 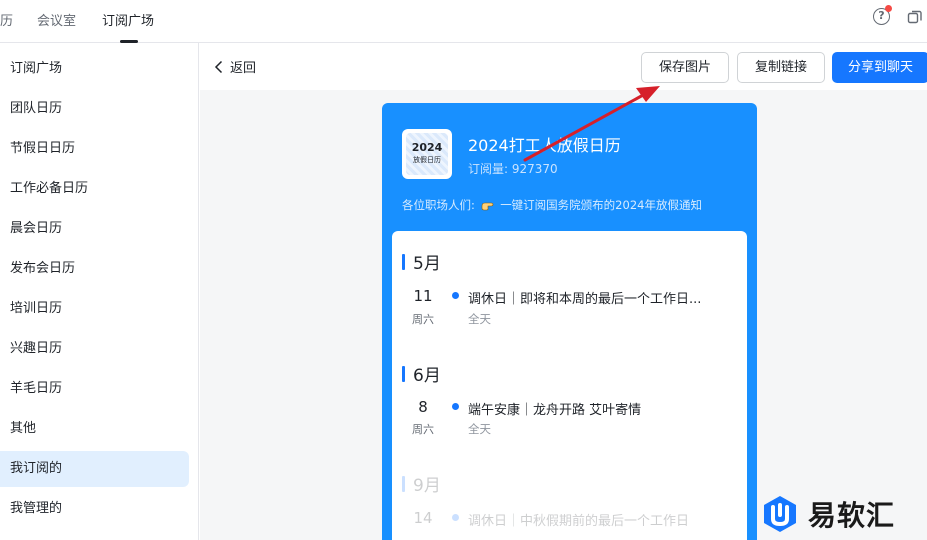 What do you see at coordinates (685, 67) in the screenshot?
I see `save-image-button: 保存图片` at bounding box center [685, 67].